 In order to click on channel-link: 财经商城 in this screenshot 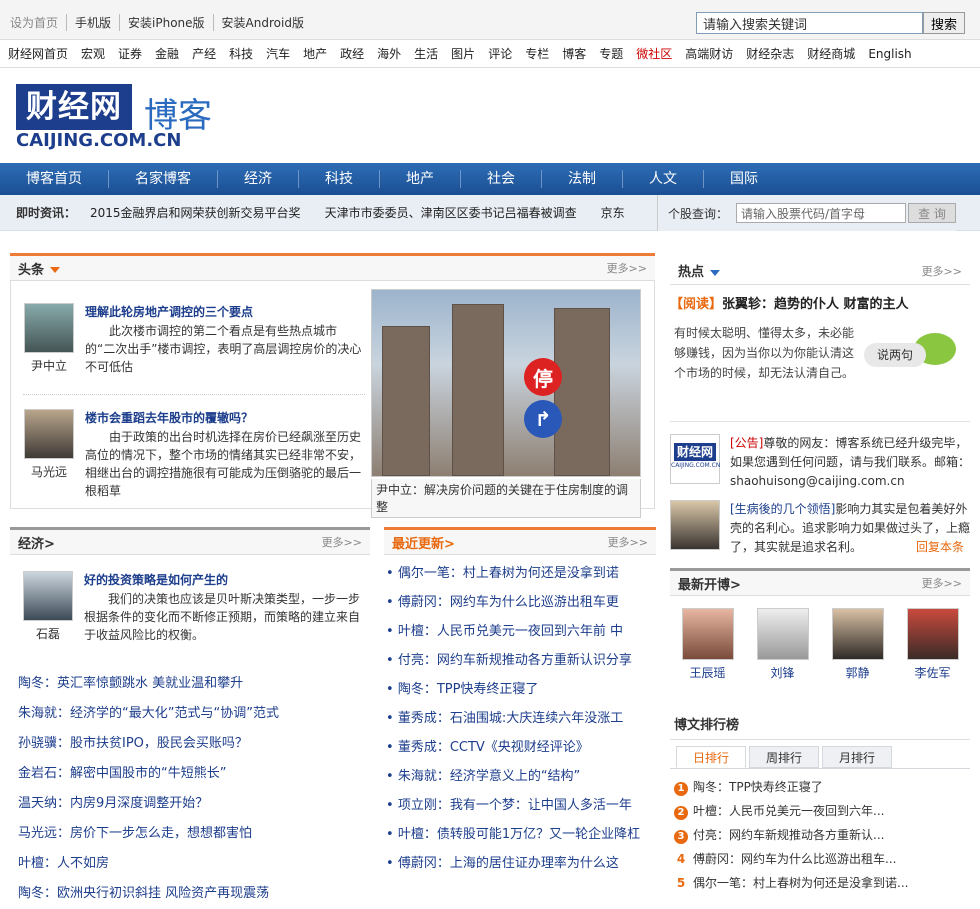, I will do `click(831, 53)`.